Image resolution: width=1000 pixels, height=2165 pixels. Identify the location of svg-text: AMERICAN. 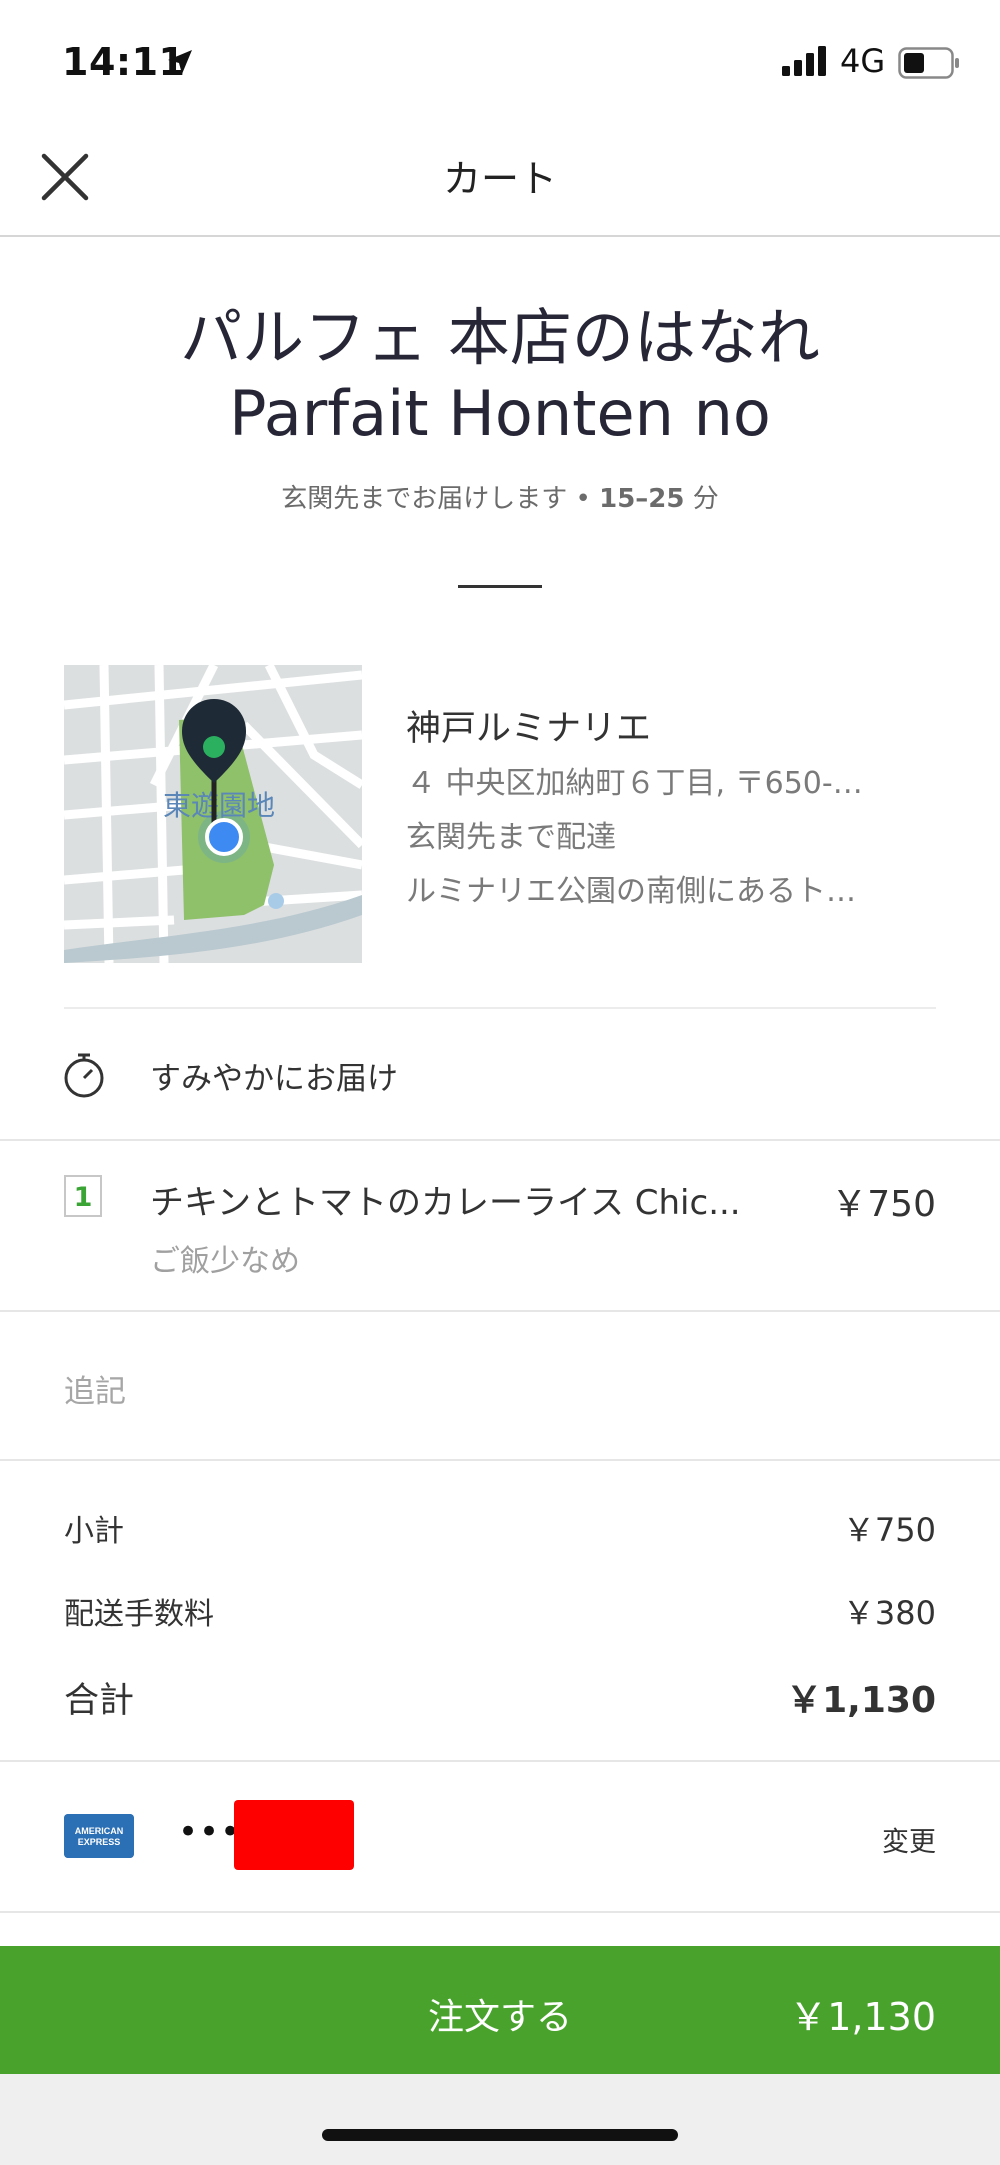
(99, 1831).